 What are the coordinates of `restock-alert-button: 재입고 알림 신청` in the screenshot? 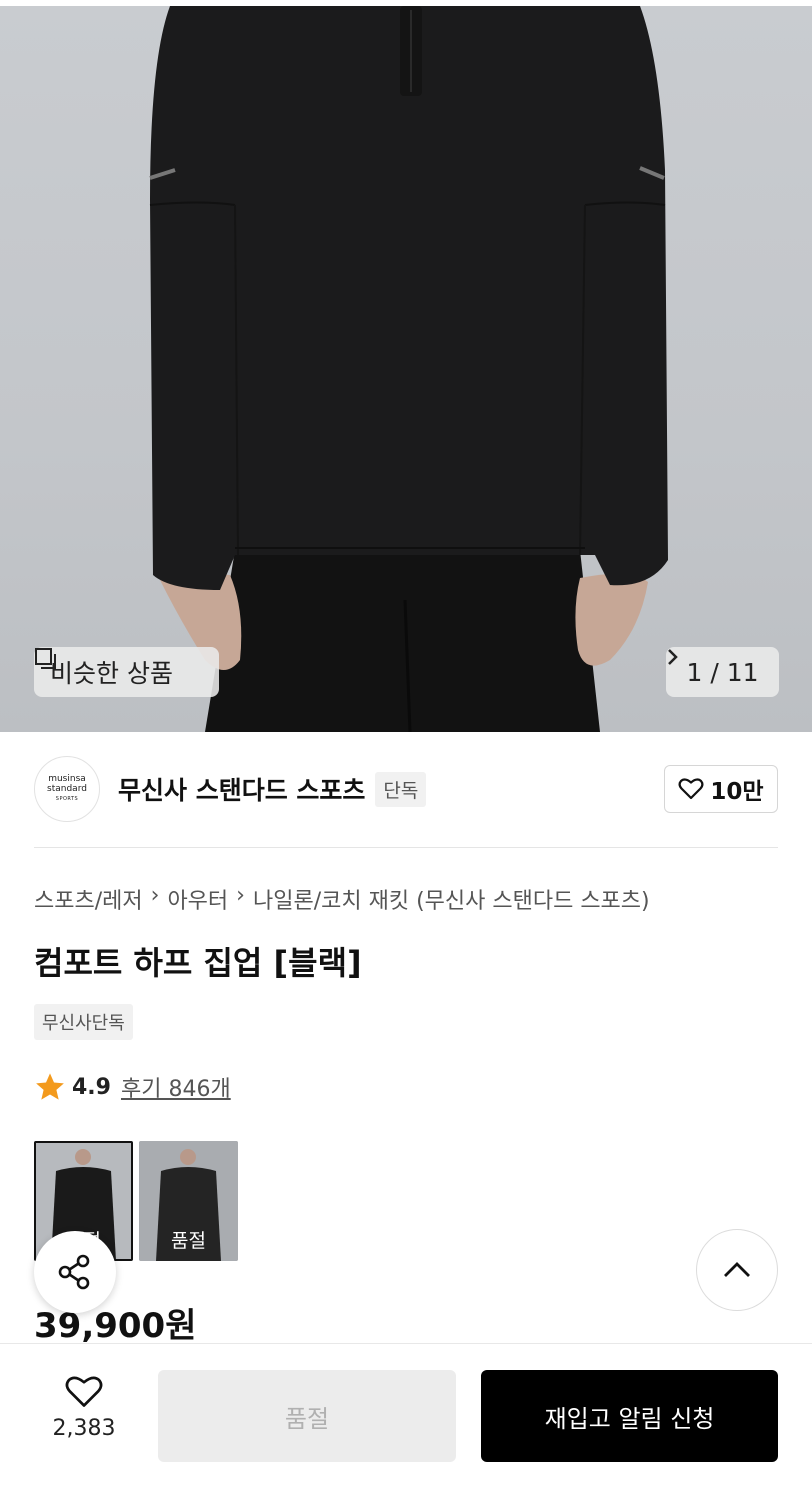 It's located at (629, 1416).